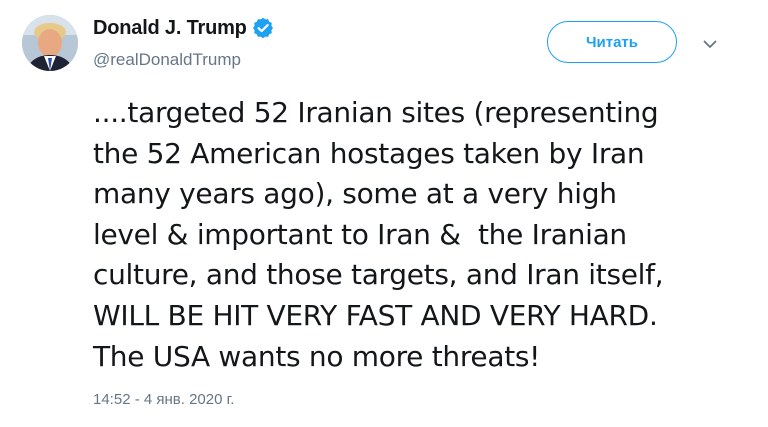 Image resolution: width=768 pixels, height=427 pixels. I want to click on more-options-button, so click(710, 44).